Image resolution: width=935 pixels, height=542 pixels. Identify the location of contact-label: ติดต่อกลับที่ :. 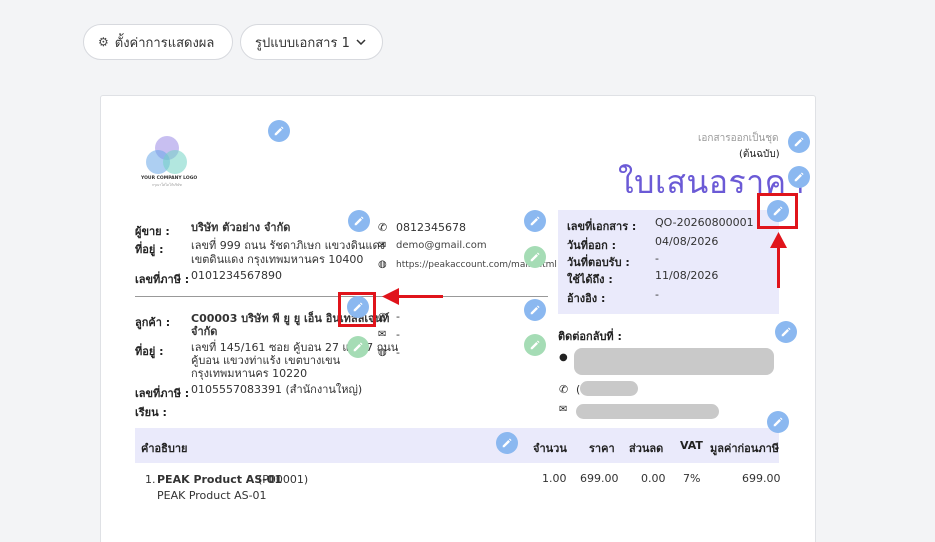
(590, 336).